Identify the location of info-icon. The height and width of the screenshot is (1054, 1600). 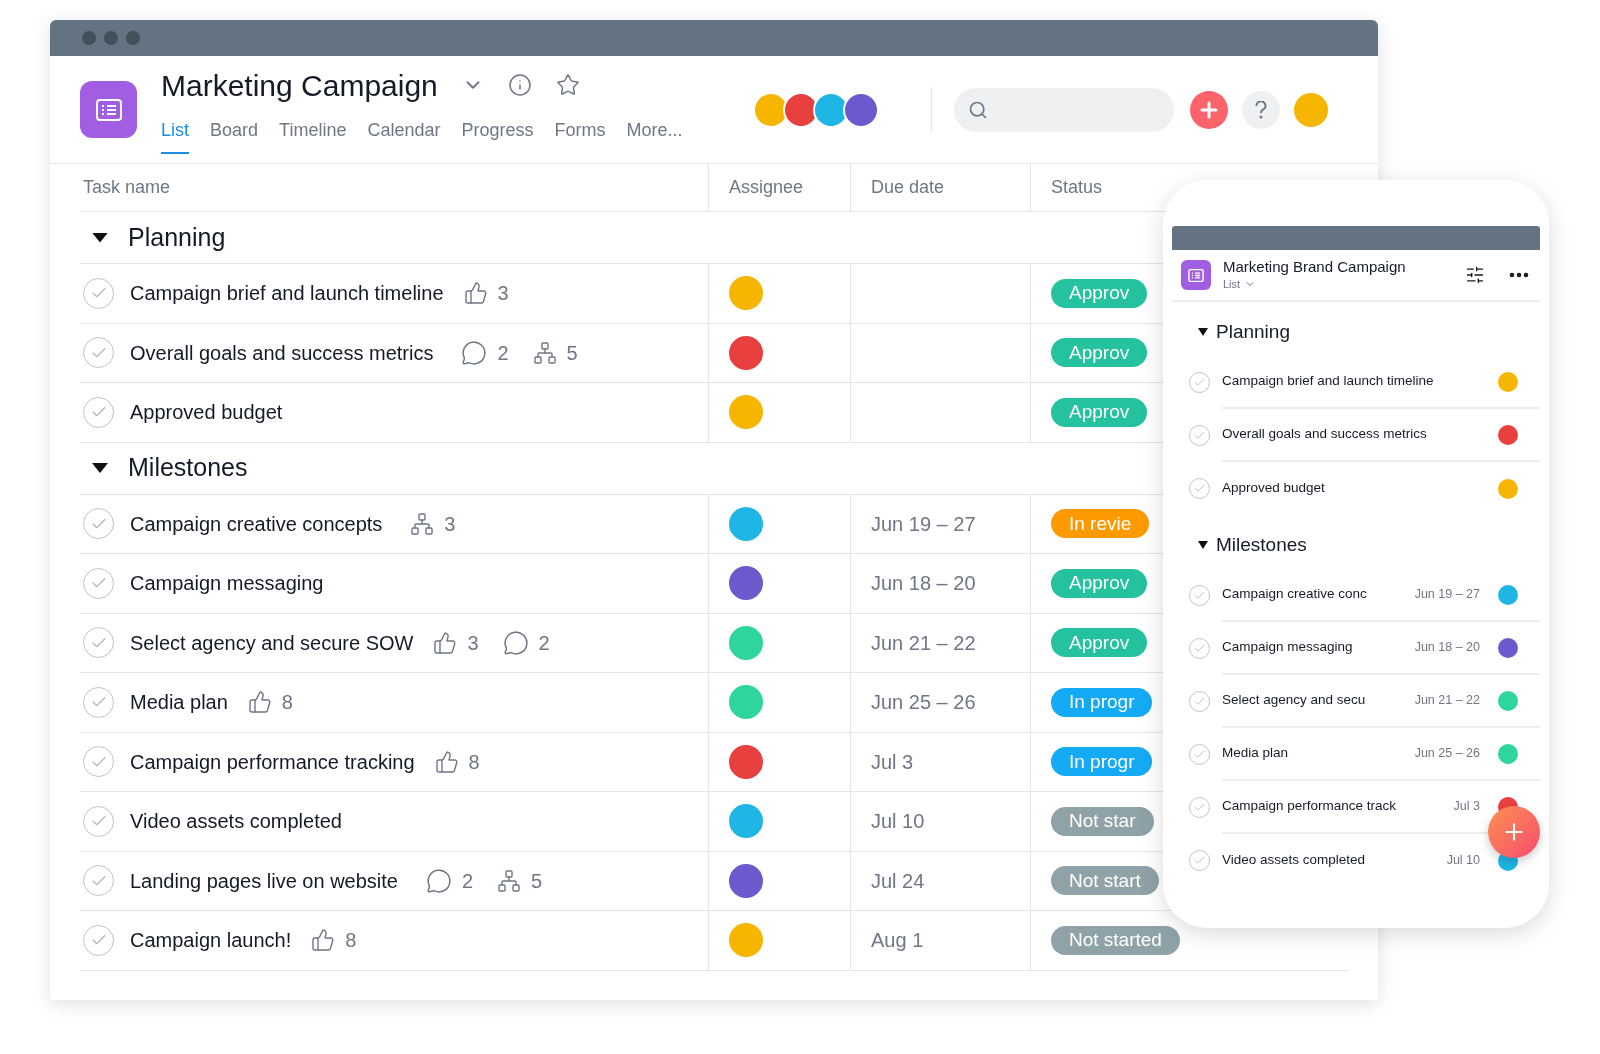
(519, 85).